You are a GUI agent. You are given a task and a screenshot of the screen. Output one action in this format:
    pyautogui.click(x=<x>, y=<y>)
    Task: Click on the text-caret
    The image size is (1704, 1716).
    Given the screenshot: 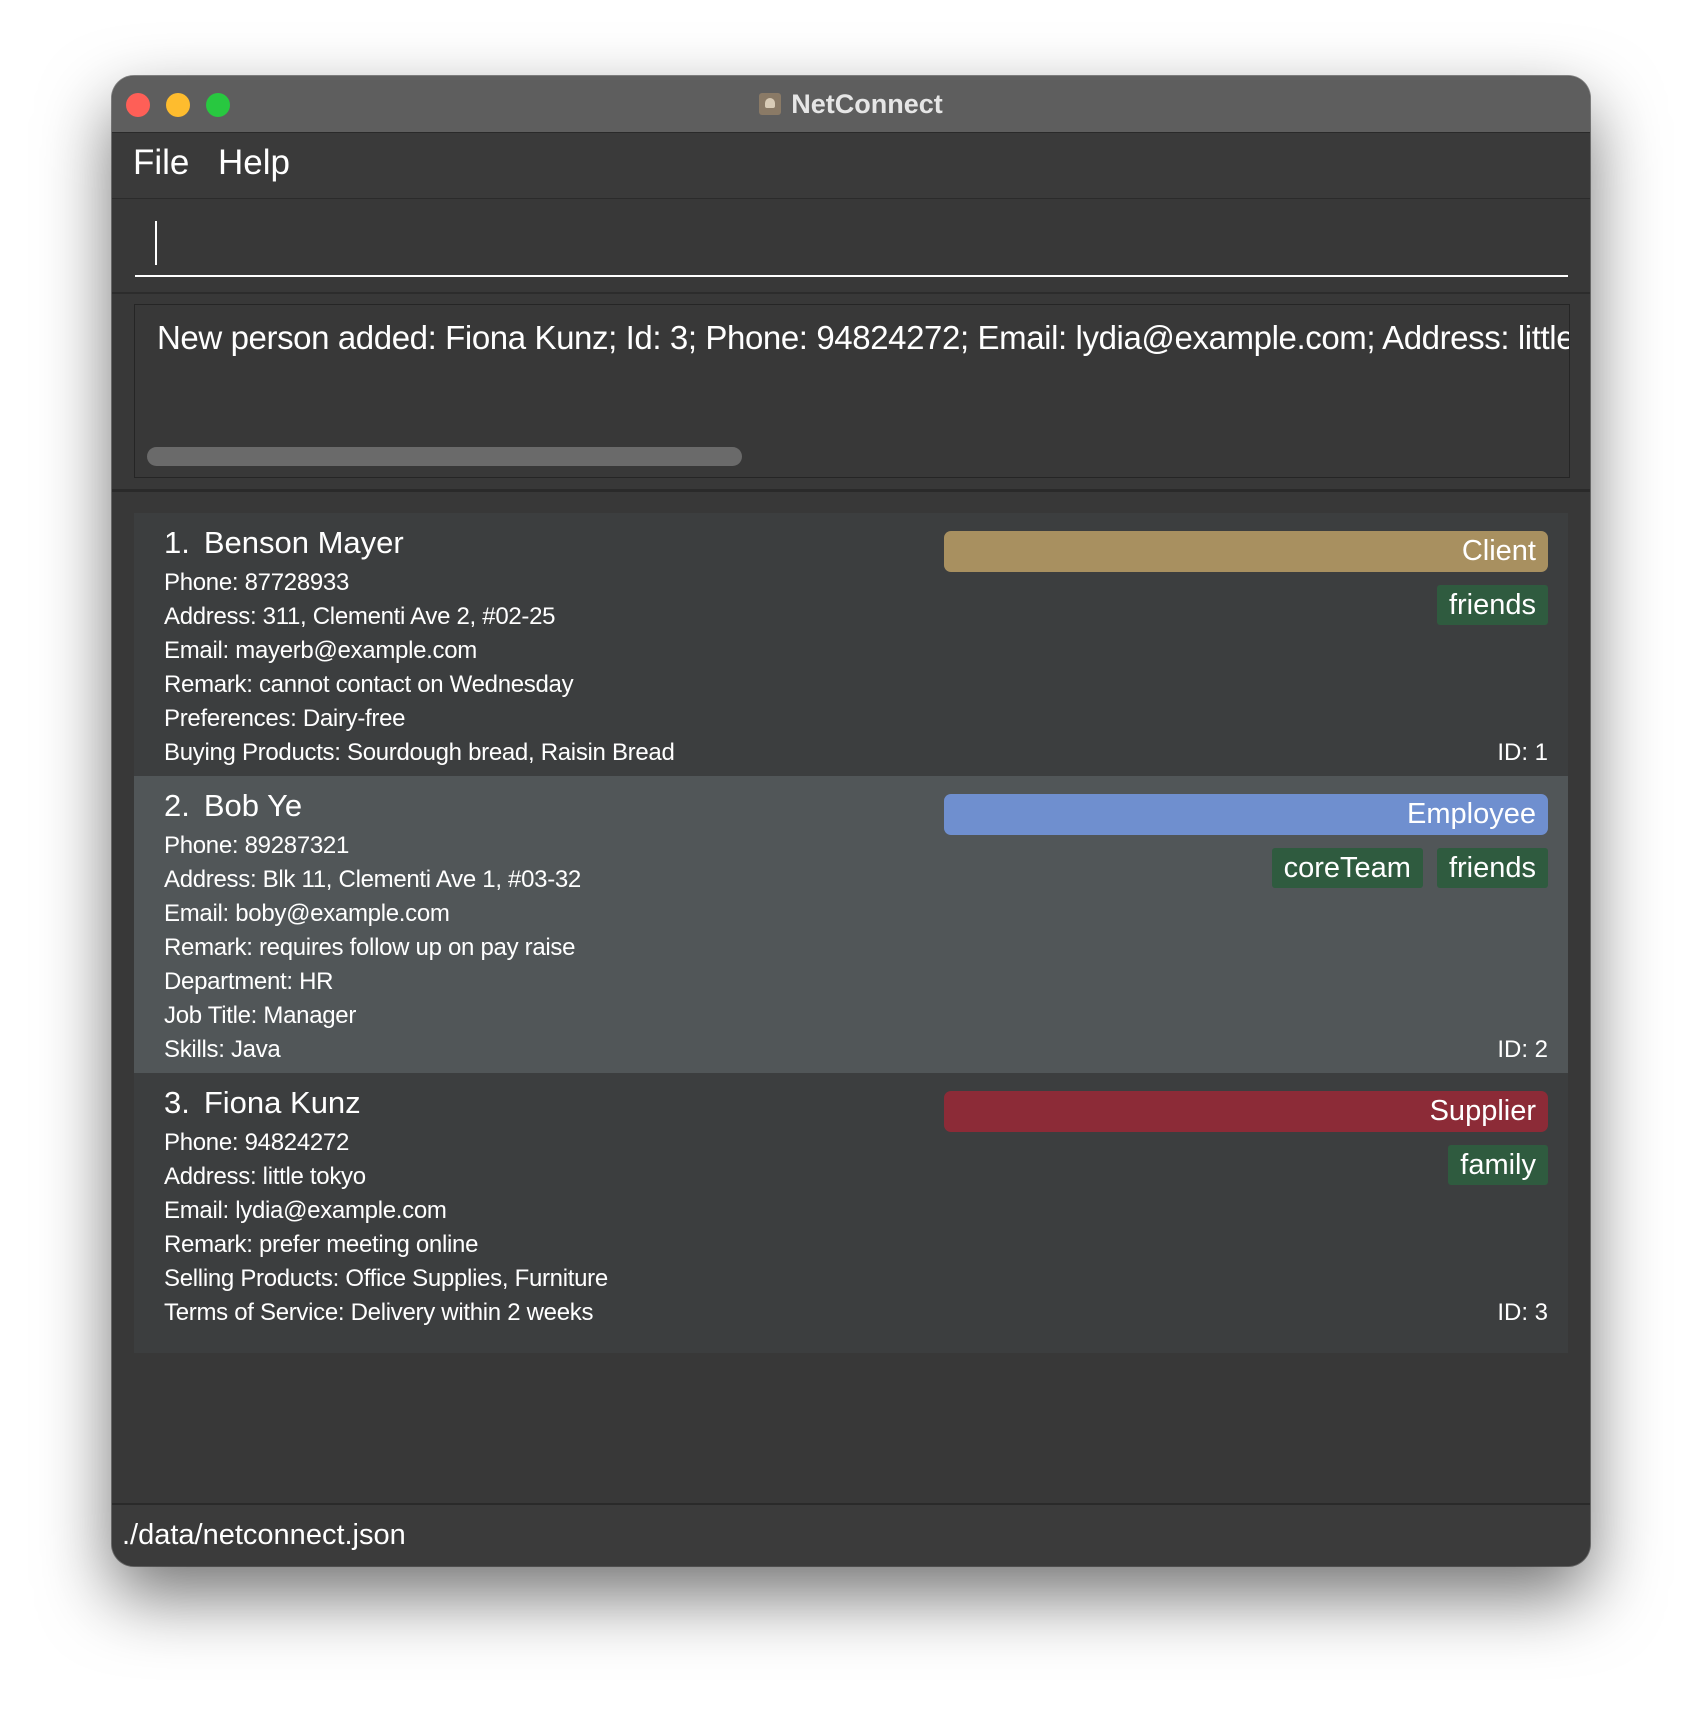 What is the action you would take?
    pyautogui.click(x=156, y=243)
    